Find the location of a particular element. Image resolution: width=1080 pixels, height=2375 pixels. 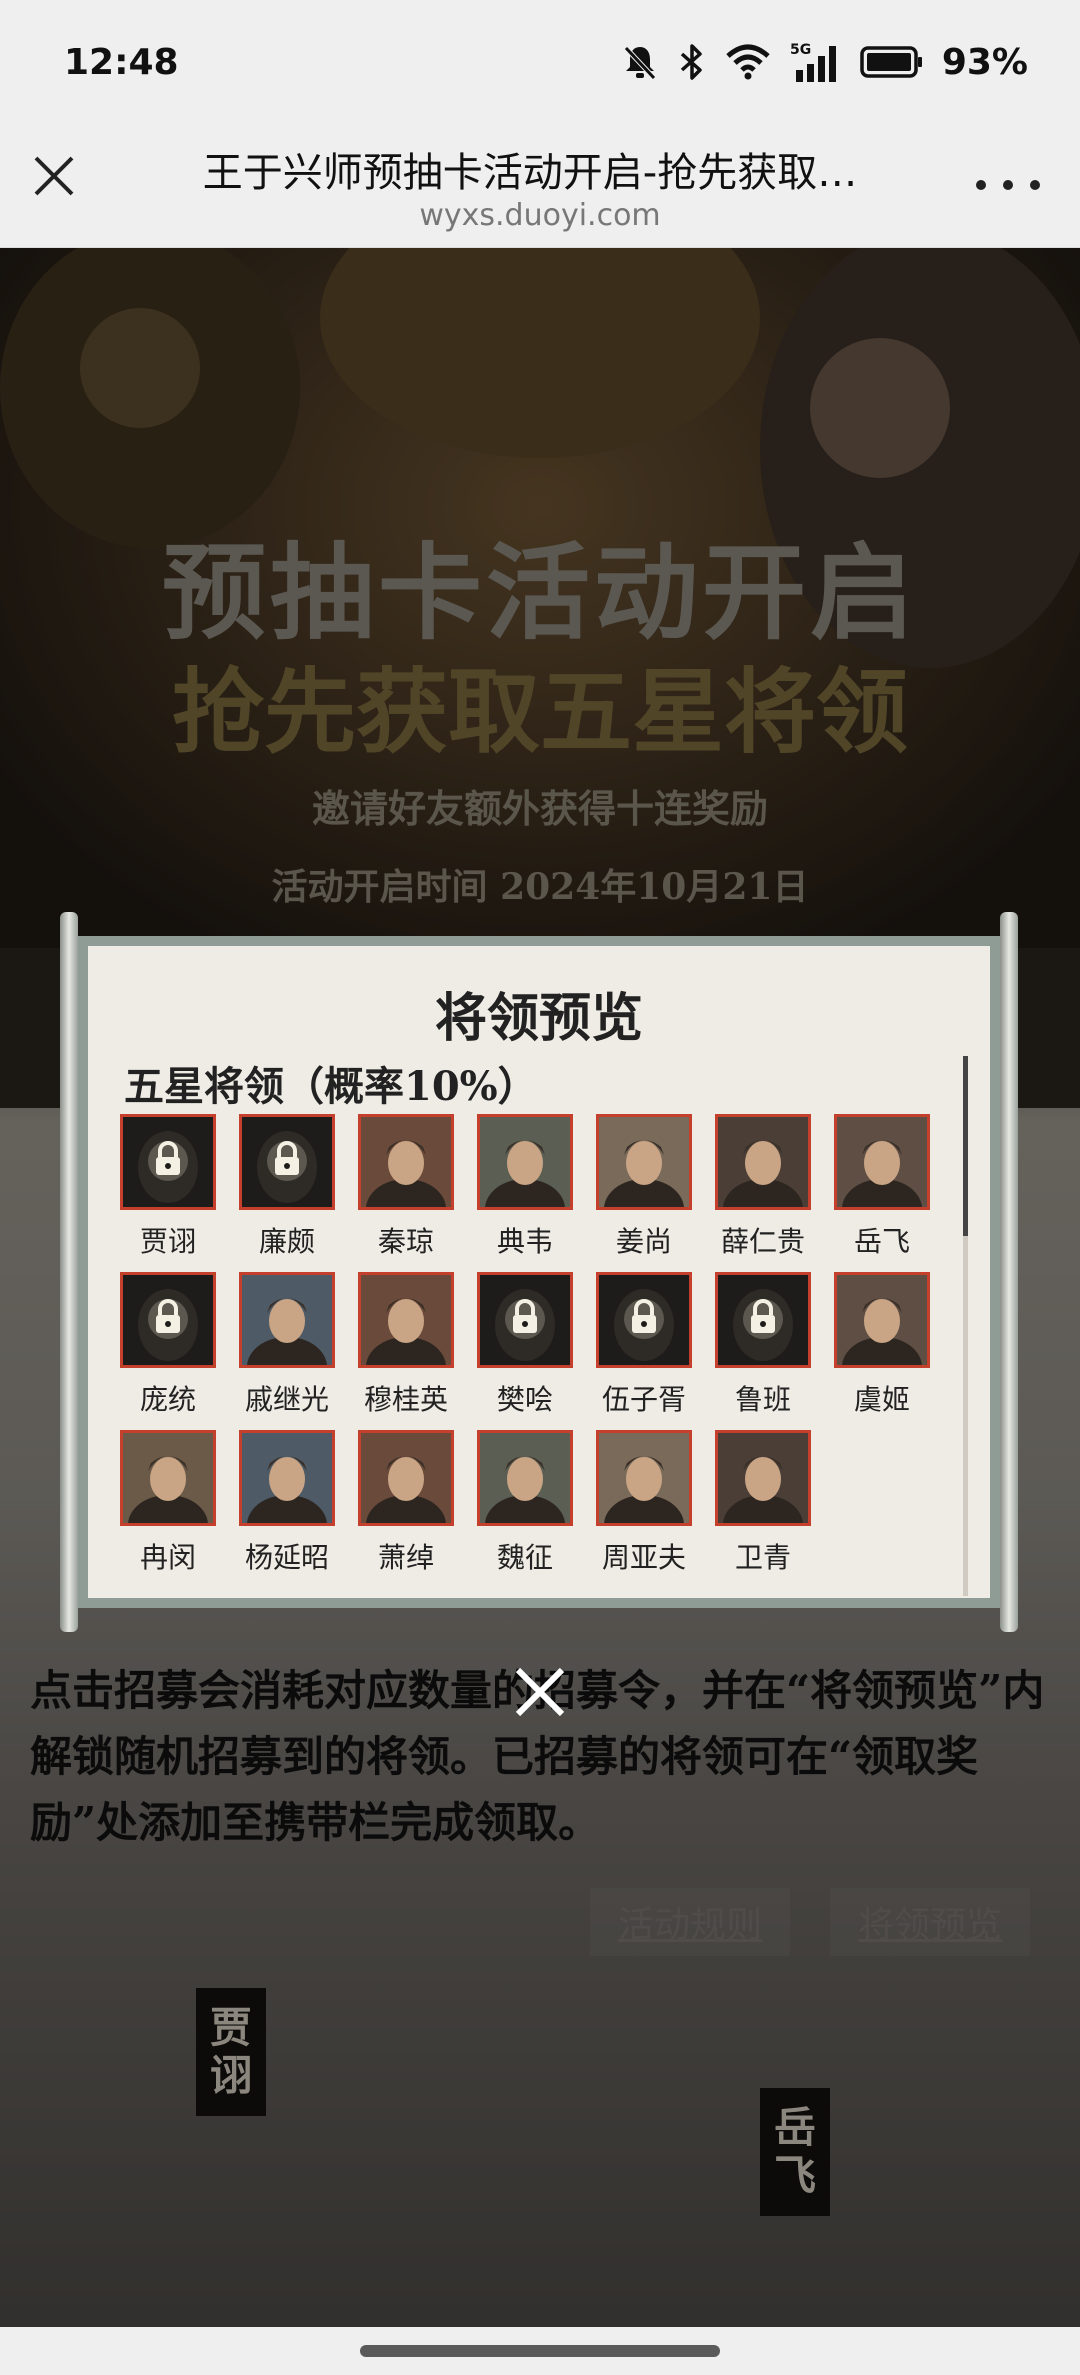

more-menu-button is located at coordinates (1008, 185).